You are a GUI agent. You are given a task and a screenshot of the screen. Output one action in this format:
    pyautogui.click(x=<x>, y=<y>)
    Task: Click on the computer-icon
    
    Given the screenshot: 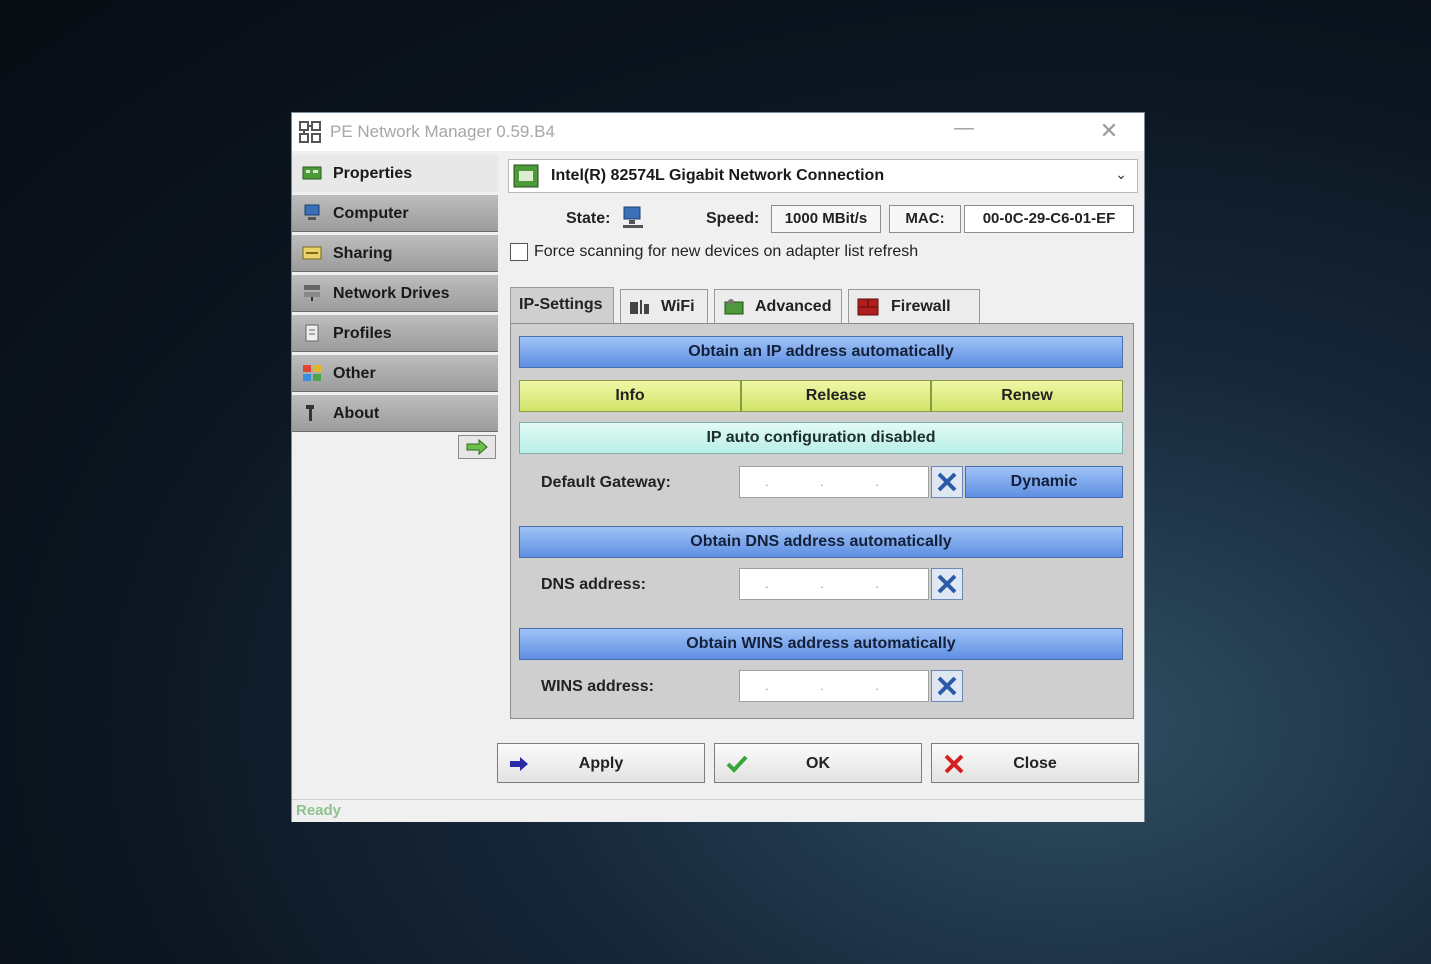 What is the action you would take?
    pyautogui.click(x=312, y=212)
    